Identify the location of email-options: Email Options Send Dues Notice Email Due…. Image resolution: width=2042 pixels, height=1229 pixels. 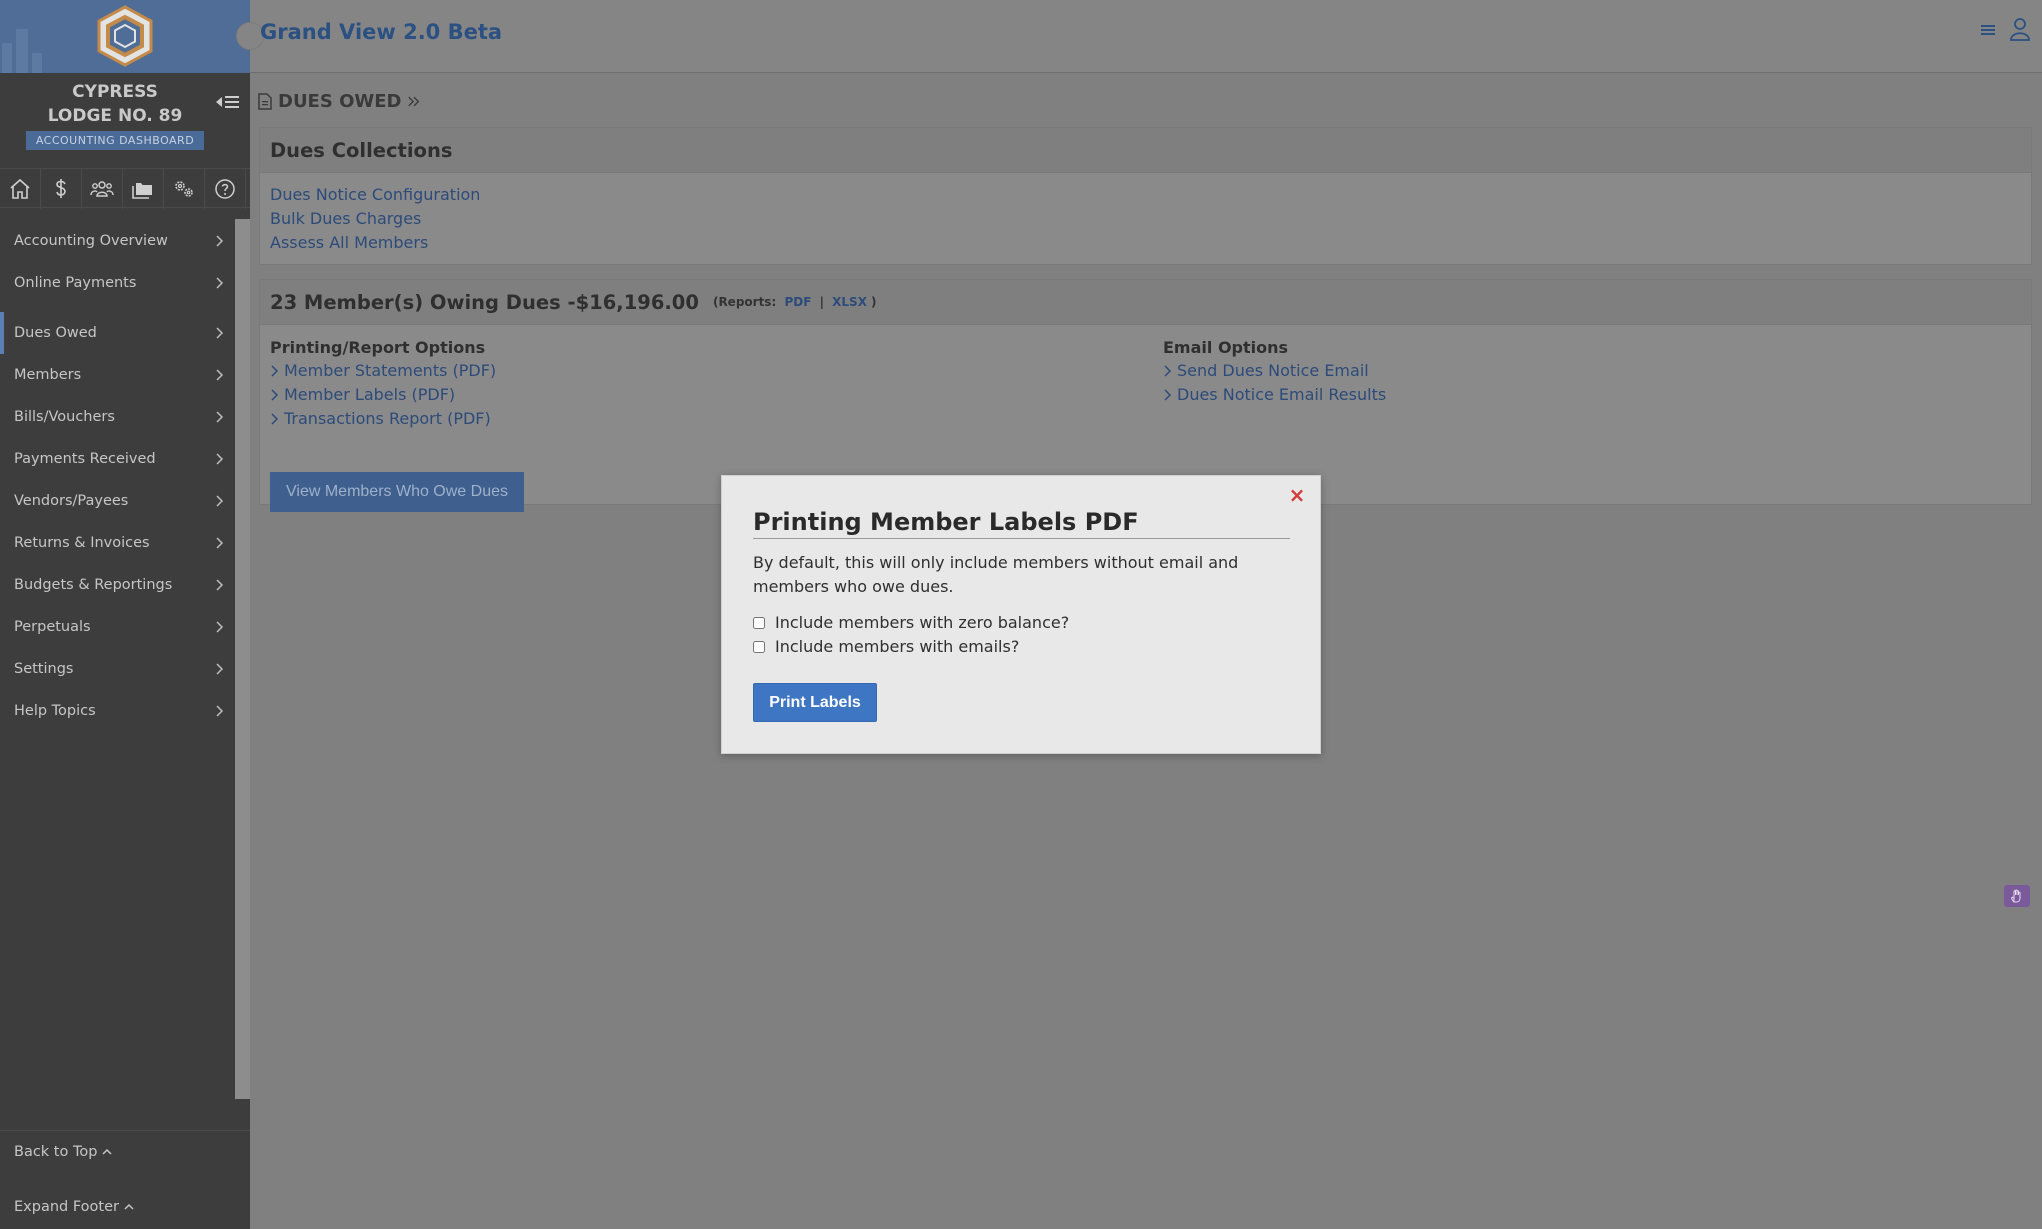
(1274, 372).